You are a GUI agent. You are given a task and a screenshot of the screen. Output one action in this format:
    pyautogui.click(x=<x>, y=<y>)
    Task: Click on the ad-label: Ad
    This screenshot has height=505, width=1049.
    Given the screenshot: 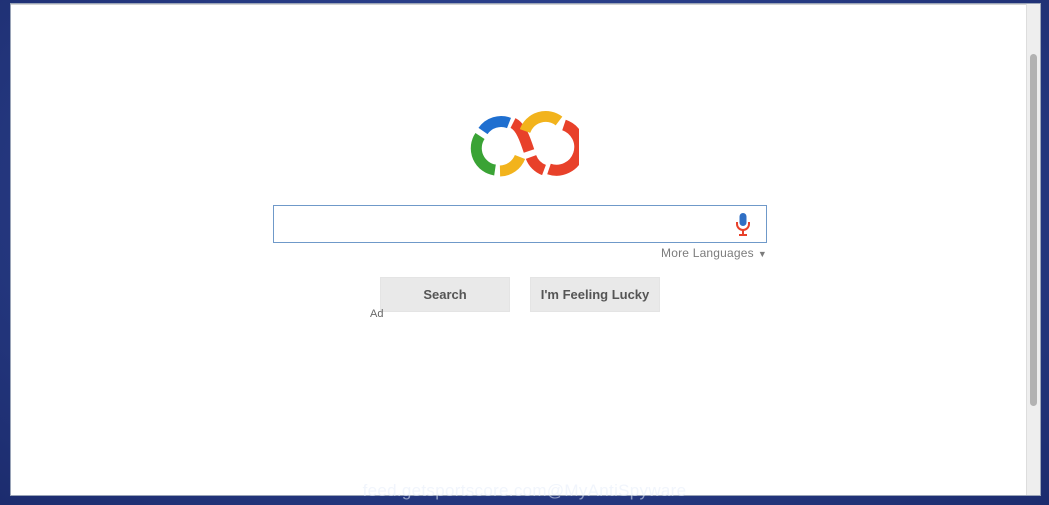 What is the action you would take?
    pyautogui.click(x=377, y=314)
    